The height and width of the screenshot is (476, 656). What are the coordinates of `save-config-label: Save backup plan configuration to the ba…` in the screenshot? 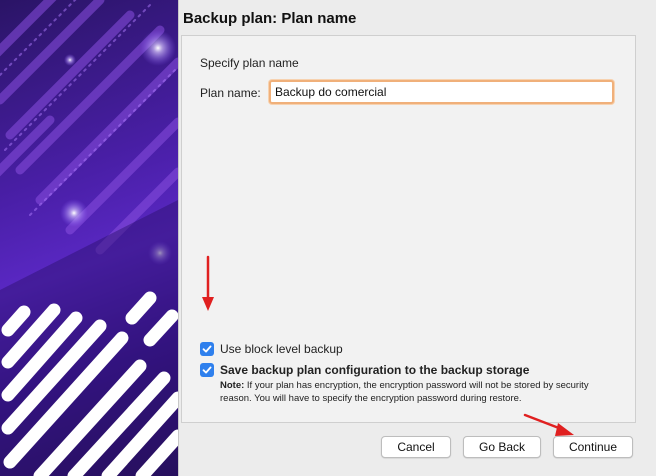 It's located at (375, 370).